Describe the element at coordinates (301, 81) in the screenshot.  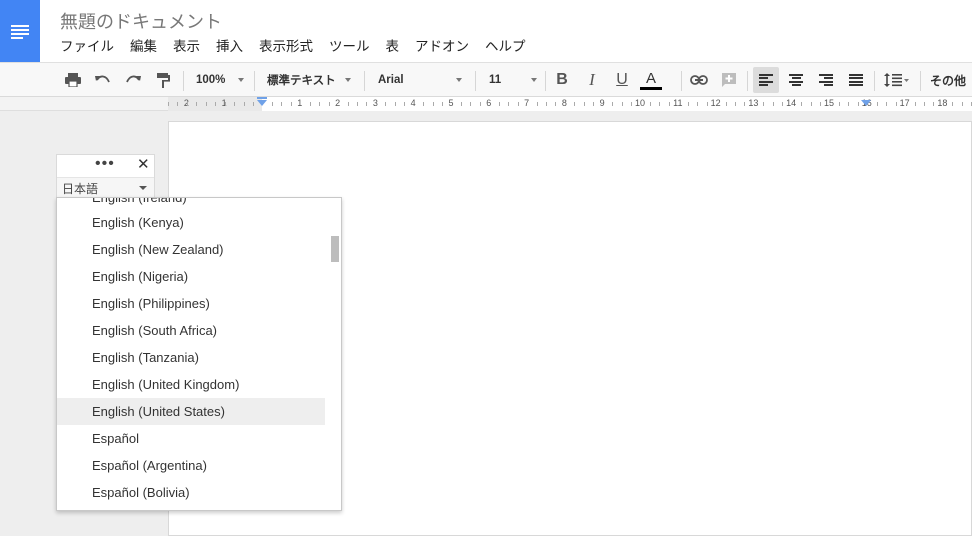
I see `paragraph-style-value: 標準テキスト` at that location.